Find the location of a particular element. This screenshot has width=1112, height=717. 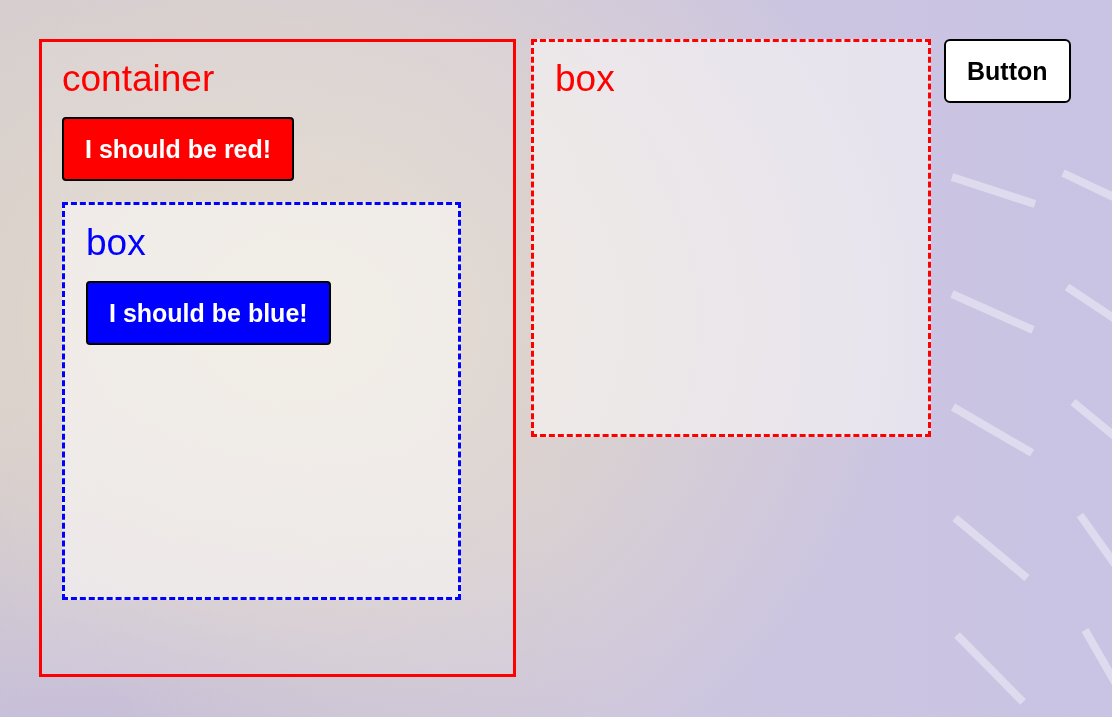

action-button: I should be red! is located at coordinates (178, 149).